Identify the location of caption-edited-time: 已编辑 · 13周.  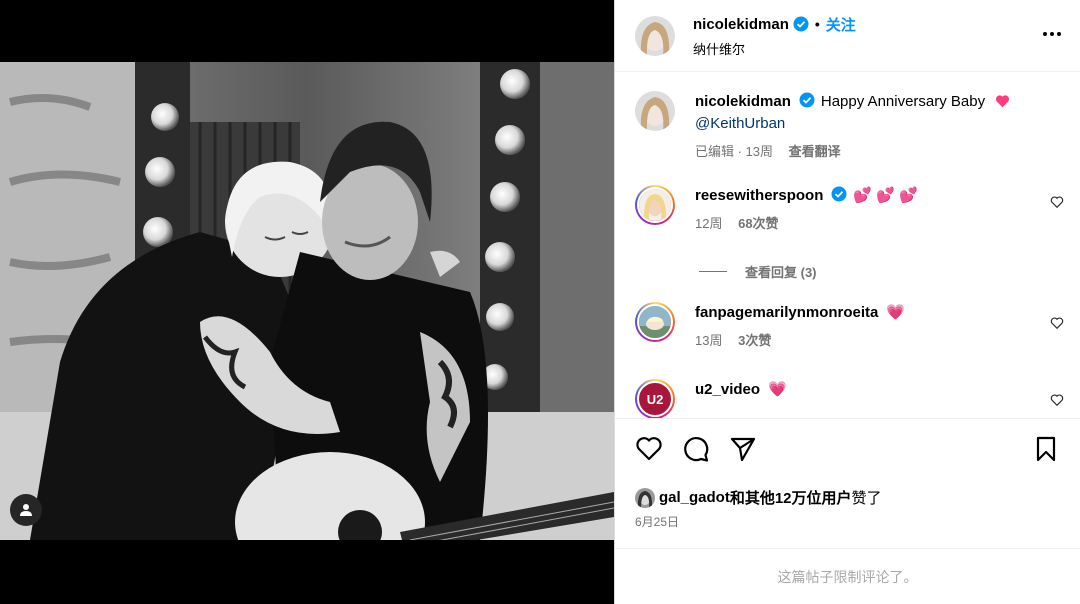
(734, 151).